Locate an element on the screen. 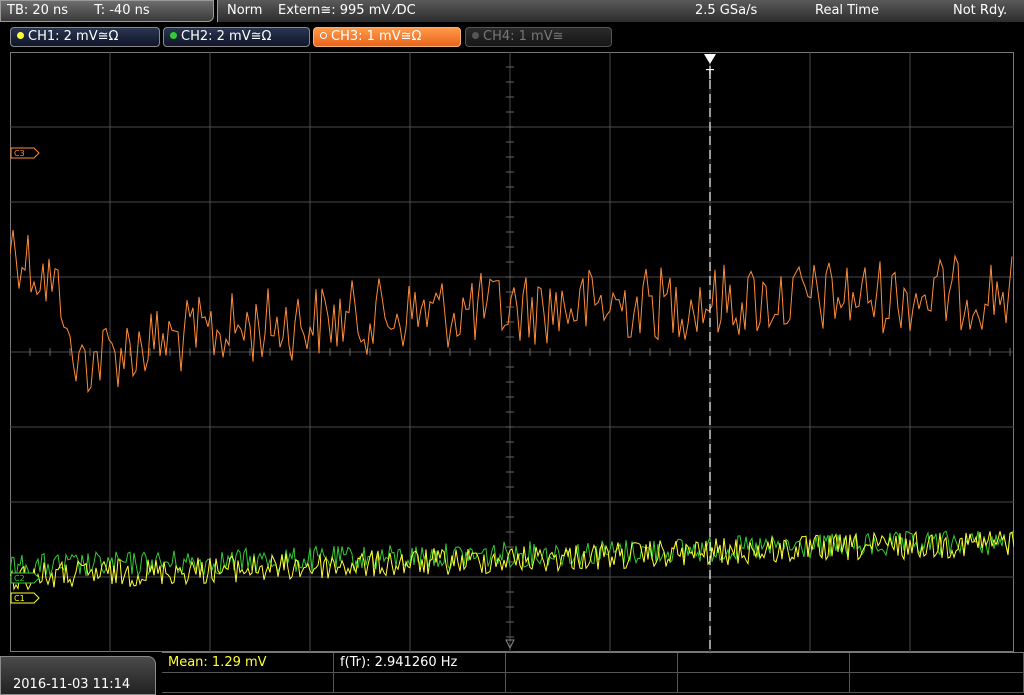 The width and height of the screenshot is (1024, 695). channel-3-label: CH3: 1 mV≅Ω is located at coordinates (376, 36).